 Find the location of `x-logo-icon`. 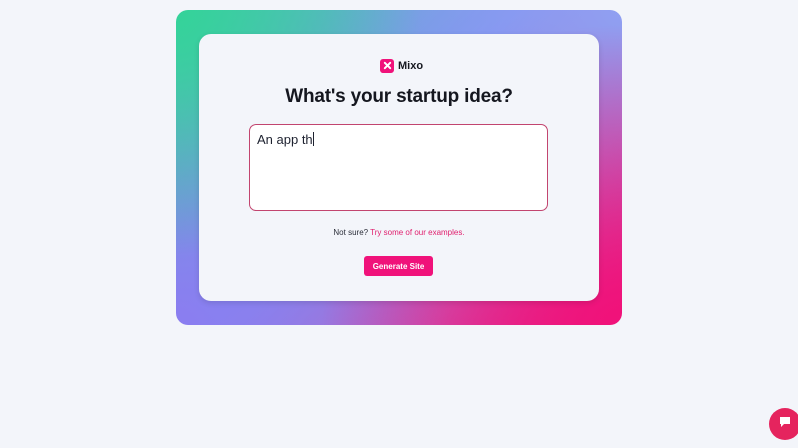

x-logo-icon is located at coordinates (387, 65).